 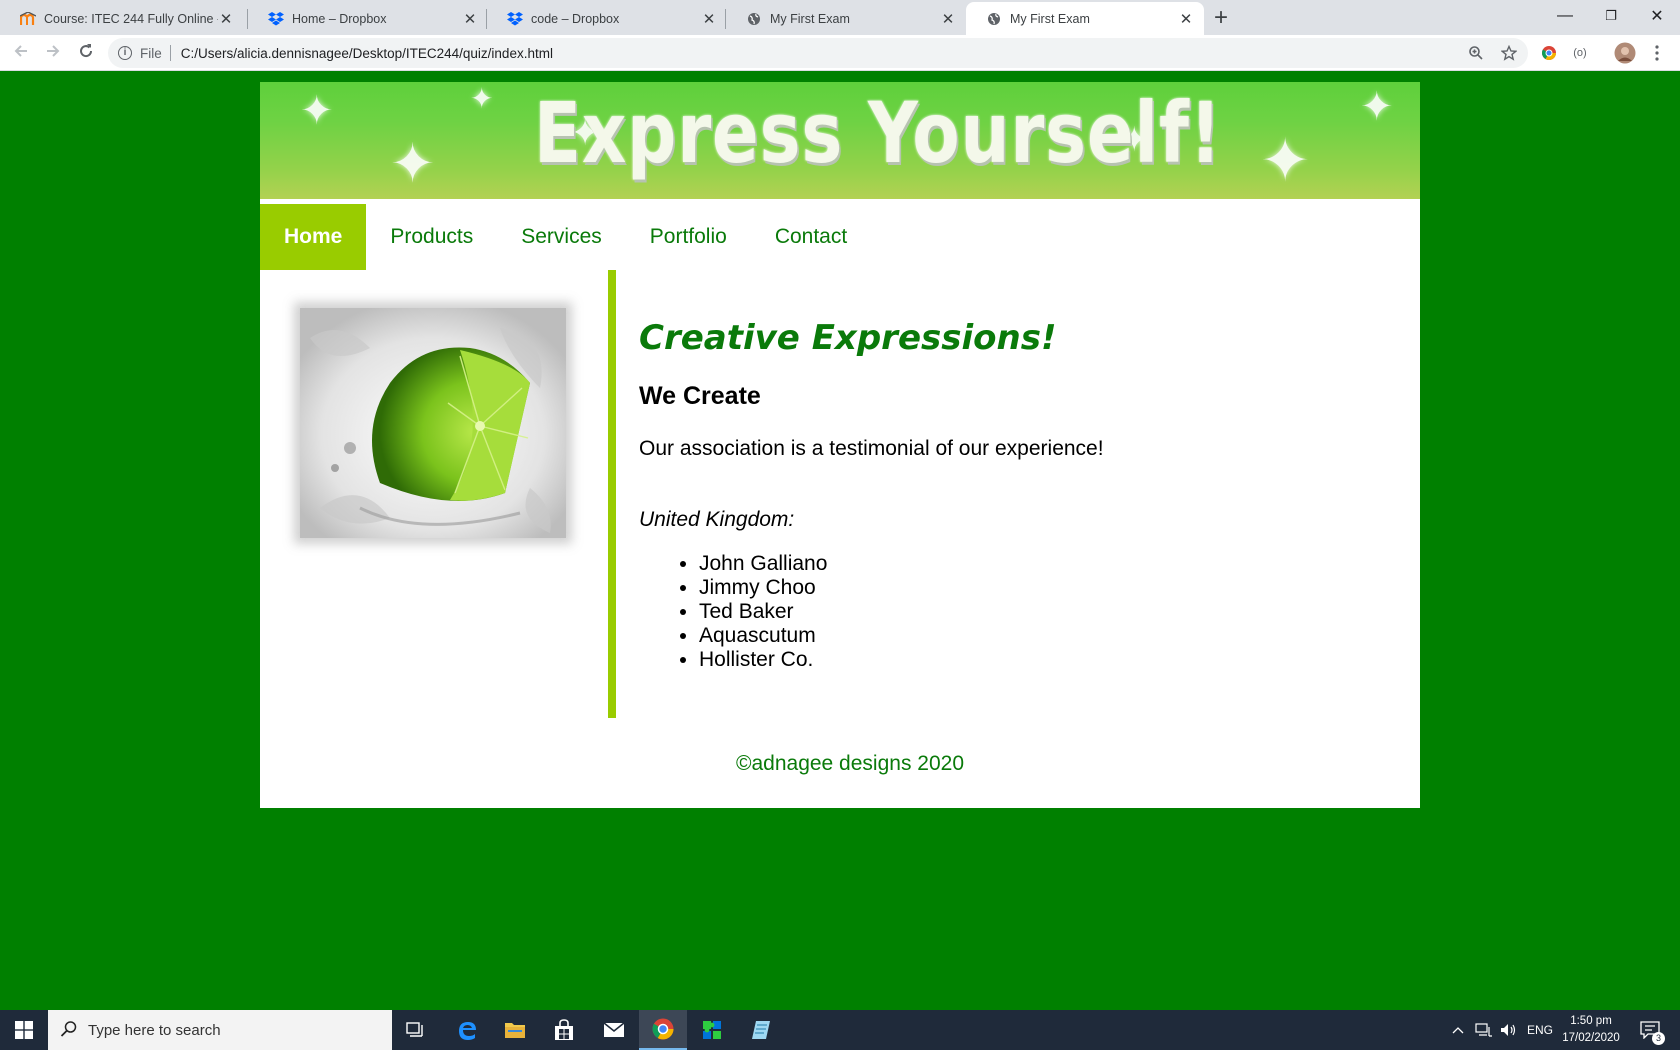 What do you see at coordinates (1549, 53) in the screenshot?
I see `chrome-extension-icon` at bounding box center [1549, 53].